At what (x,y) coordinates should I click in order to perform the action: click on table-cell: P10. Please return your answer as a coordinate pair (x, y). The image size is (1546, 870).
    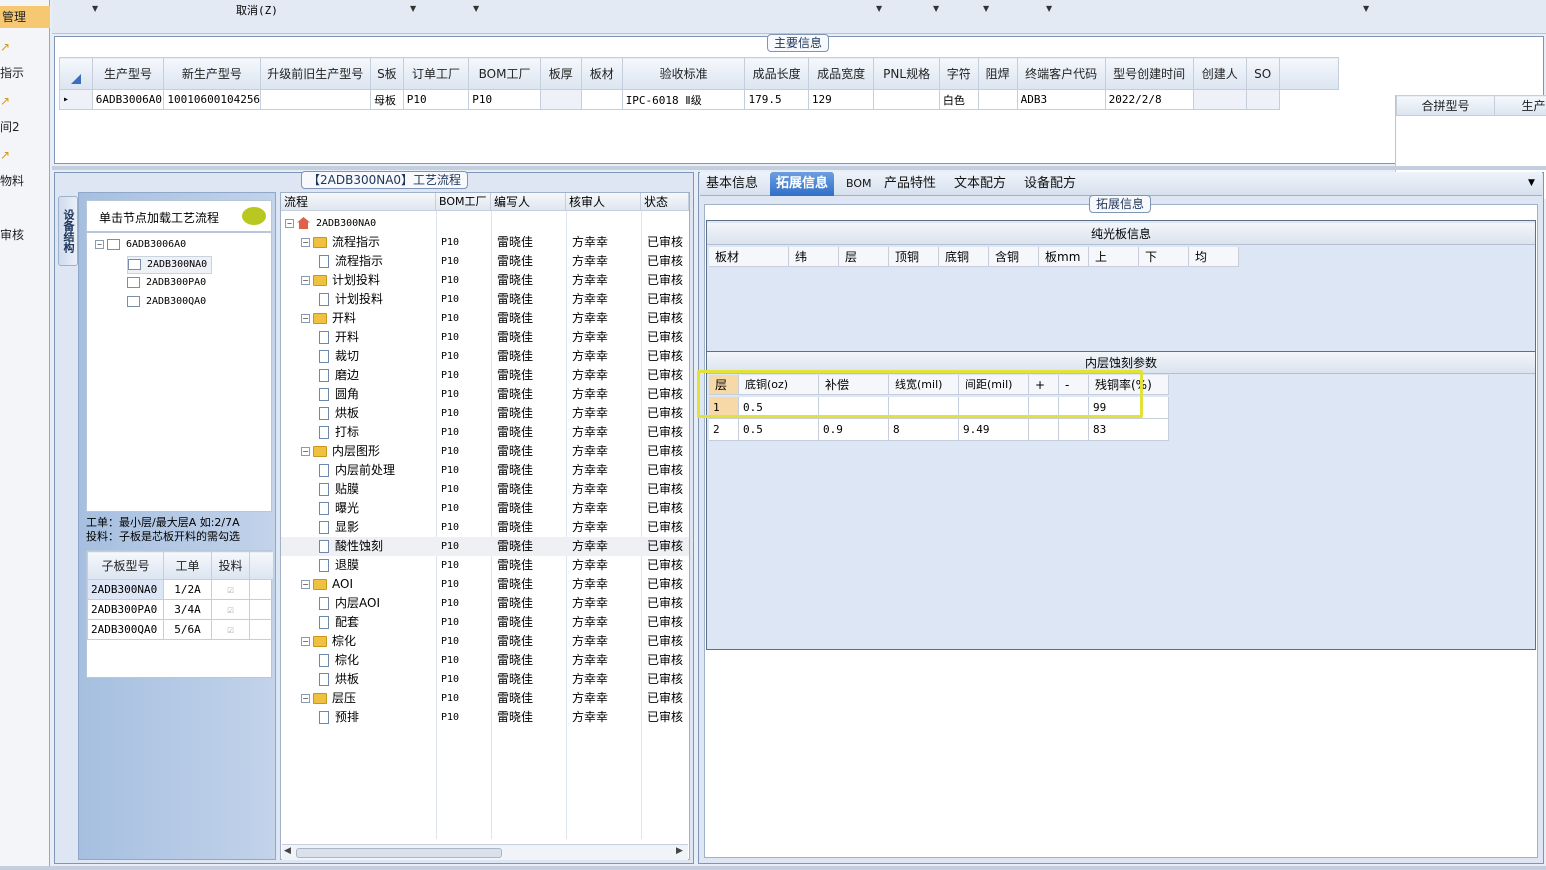
    Looking at the image, I should click on (504, 99).